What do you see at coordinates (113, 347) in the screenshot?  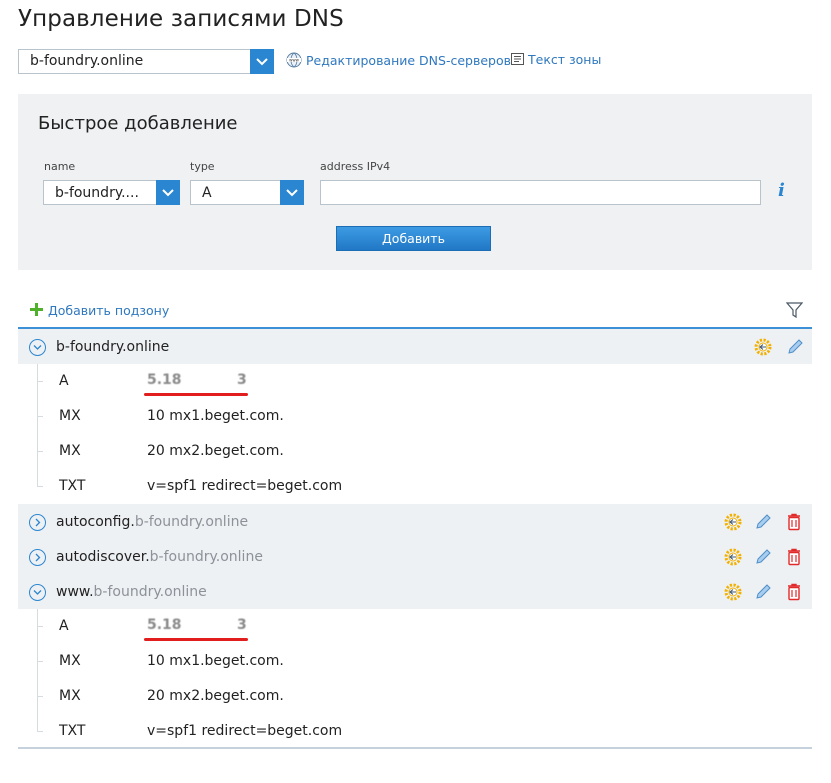 I see `zone-name: b-foundry.online` at bounding box center [113, 347].